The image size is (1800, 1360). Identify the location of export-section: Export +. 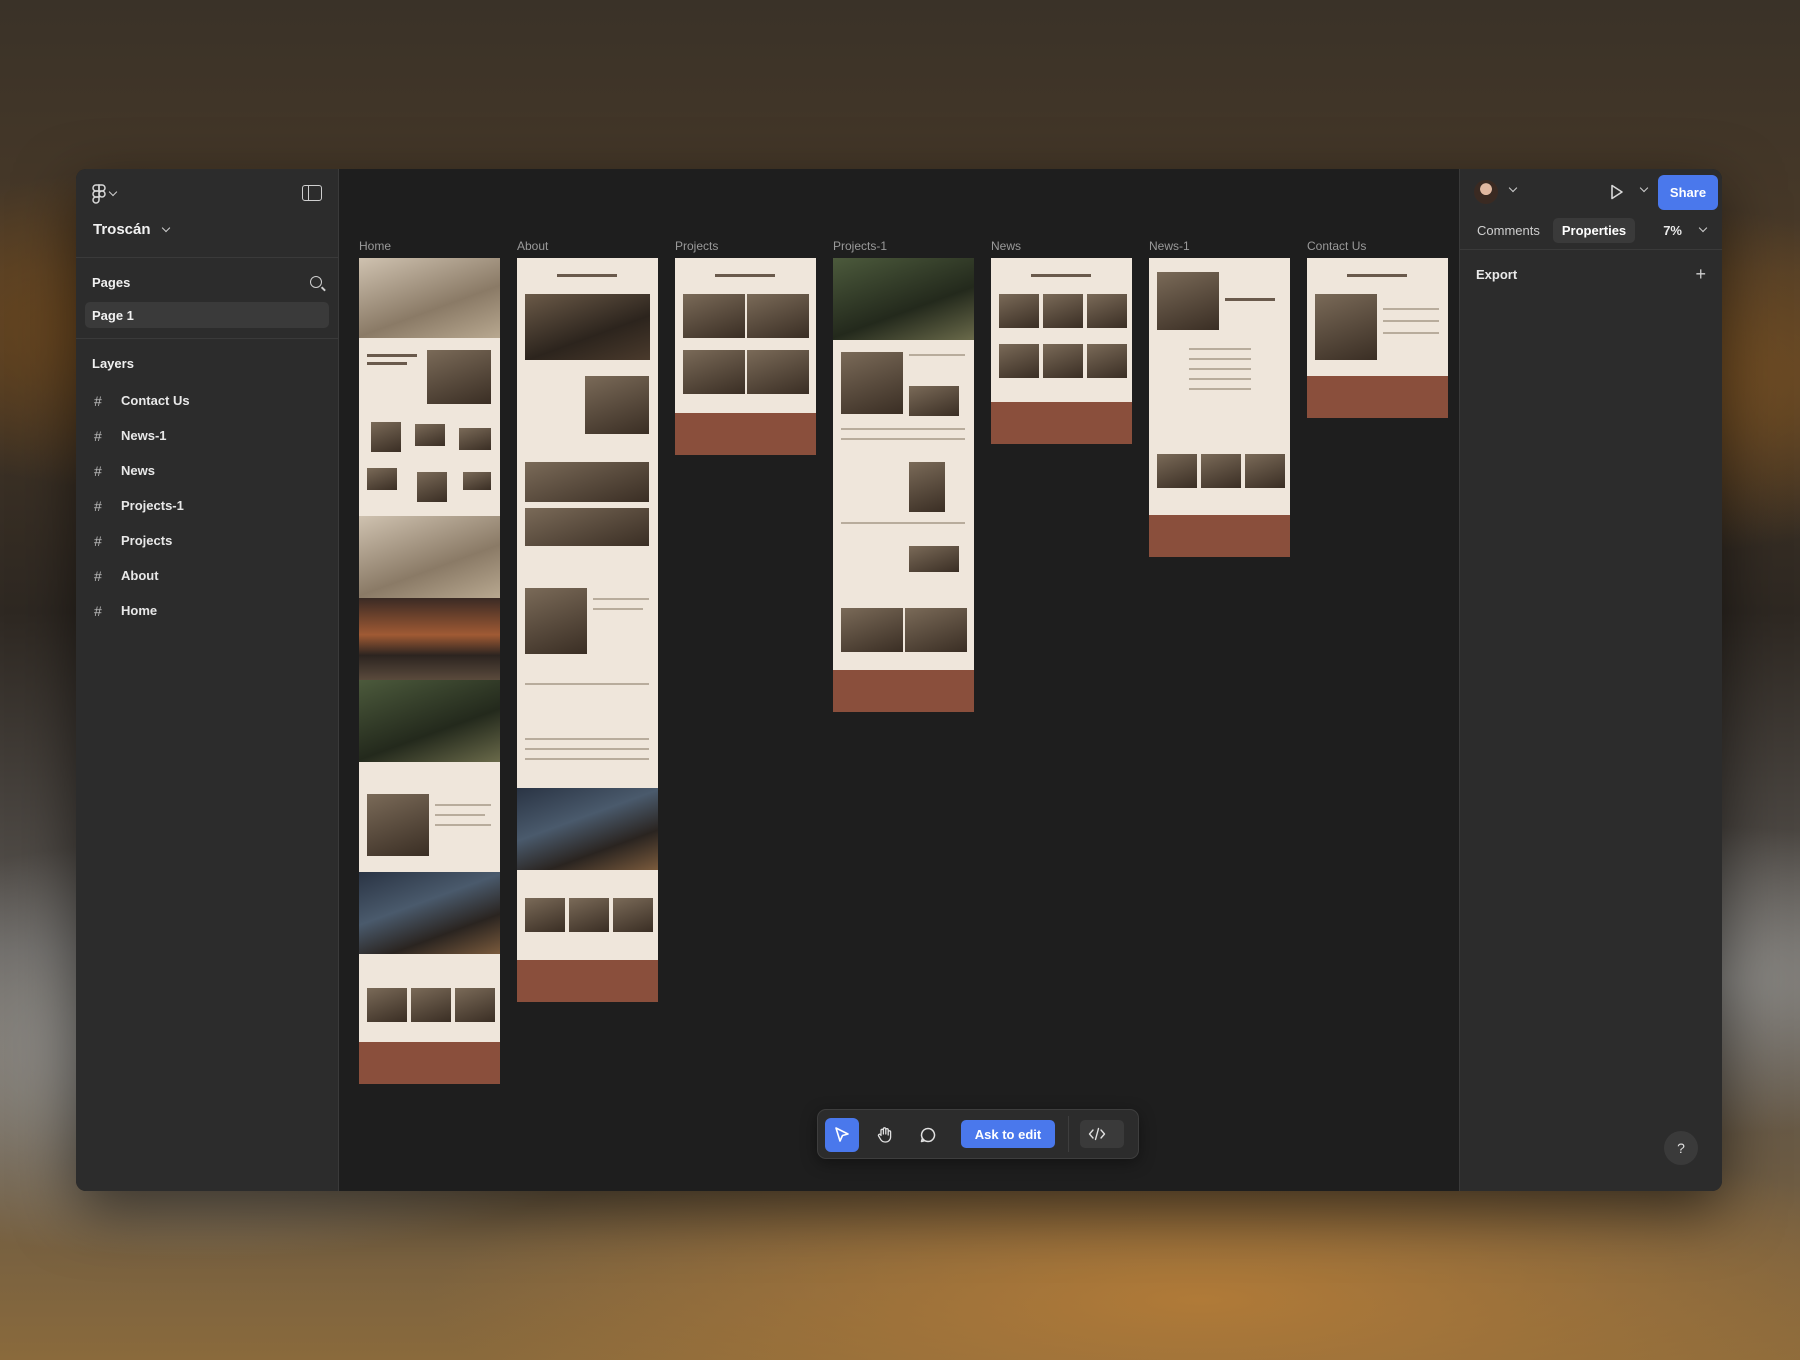
(1591, 274).